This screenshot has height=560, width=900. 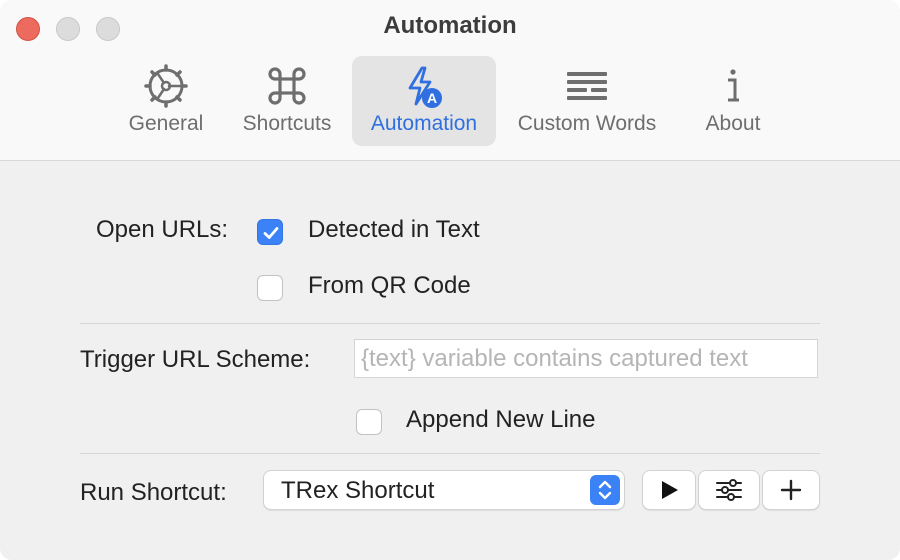 I want to click on shortcut-select-value: TRex Shortcut, so click(x=358, y=490).